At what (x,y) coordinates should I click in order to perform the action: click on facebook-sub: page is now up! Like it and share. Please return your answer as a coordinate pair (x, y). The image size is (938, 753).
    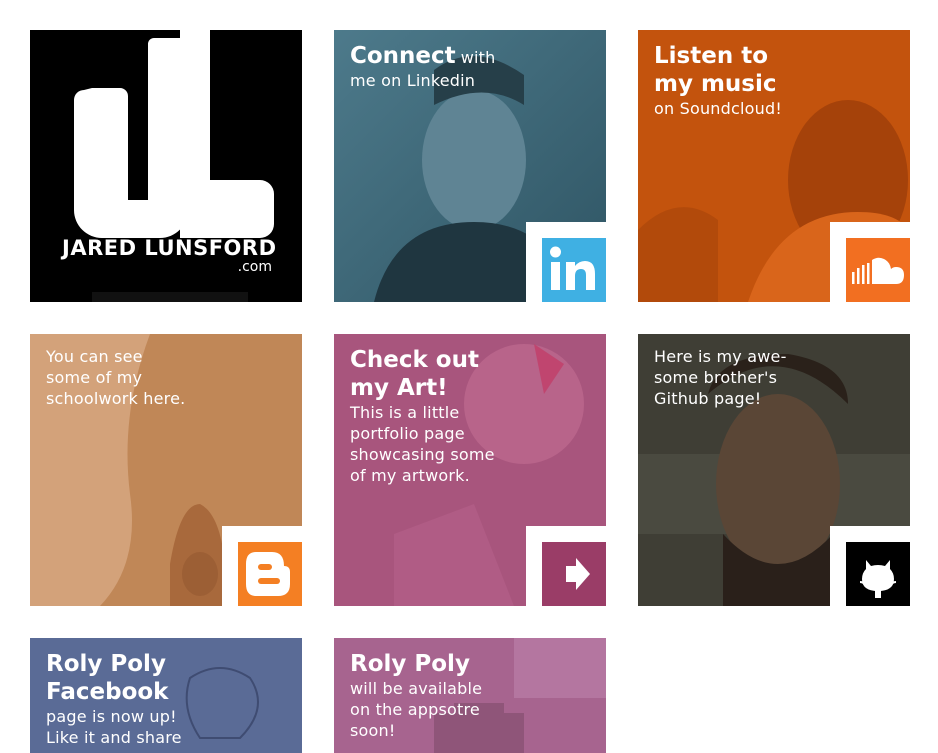
    Looking at the image, I should click on (114, 727).